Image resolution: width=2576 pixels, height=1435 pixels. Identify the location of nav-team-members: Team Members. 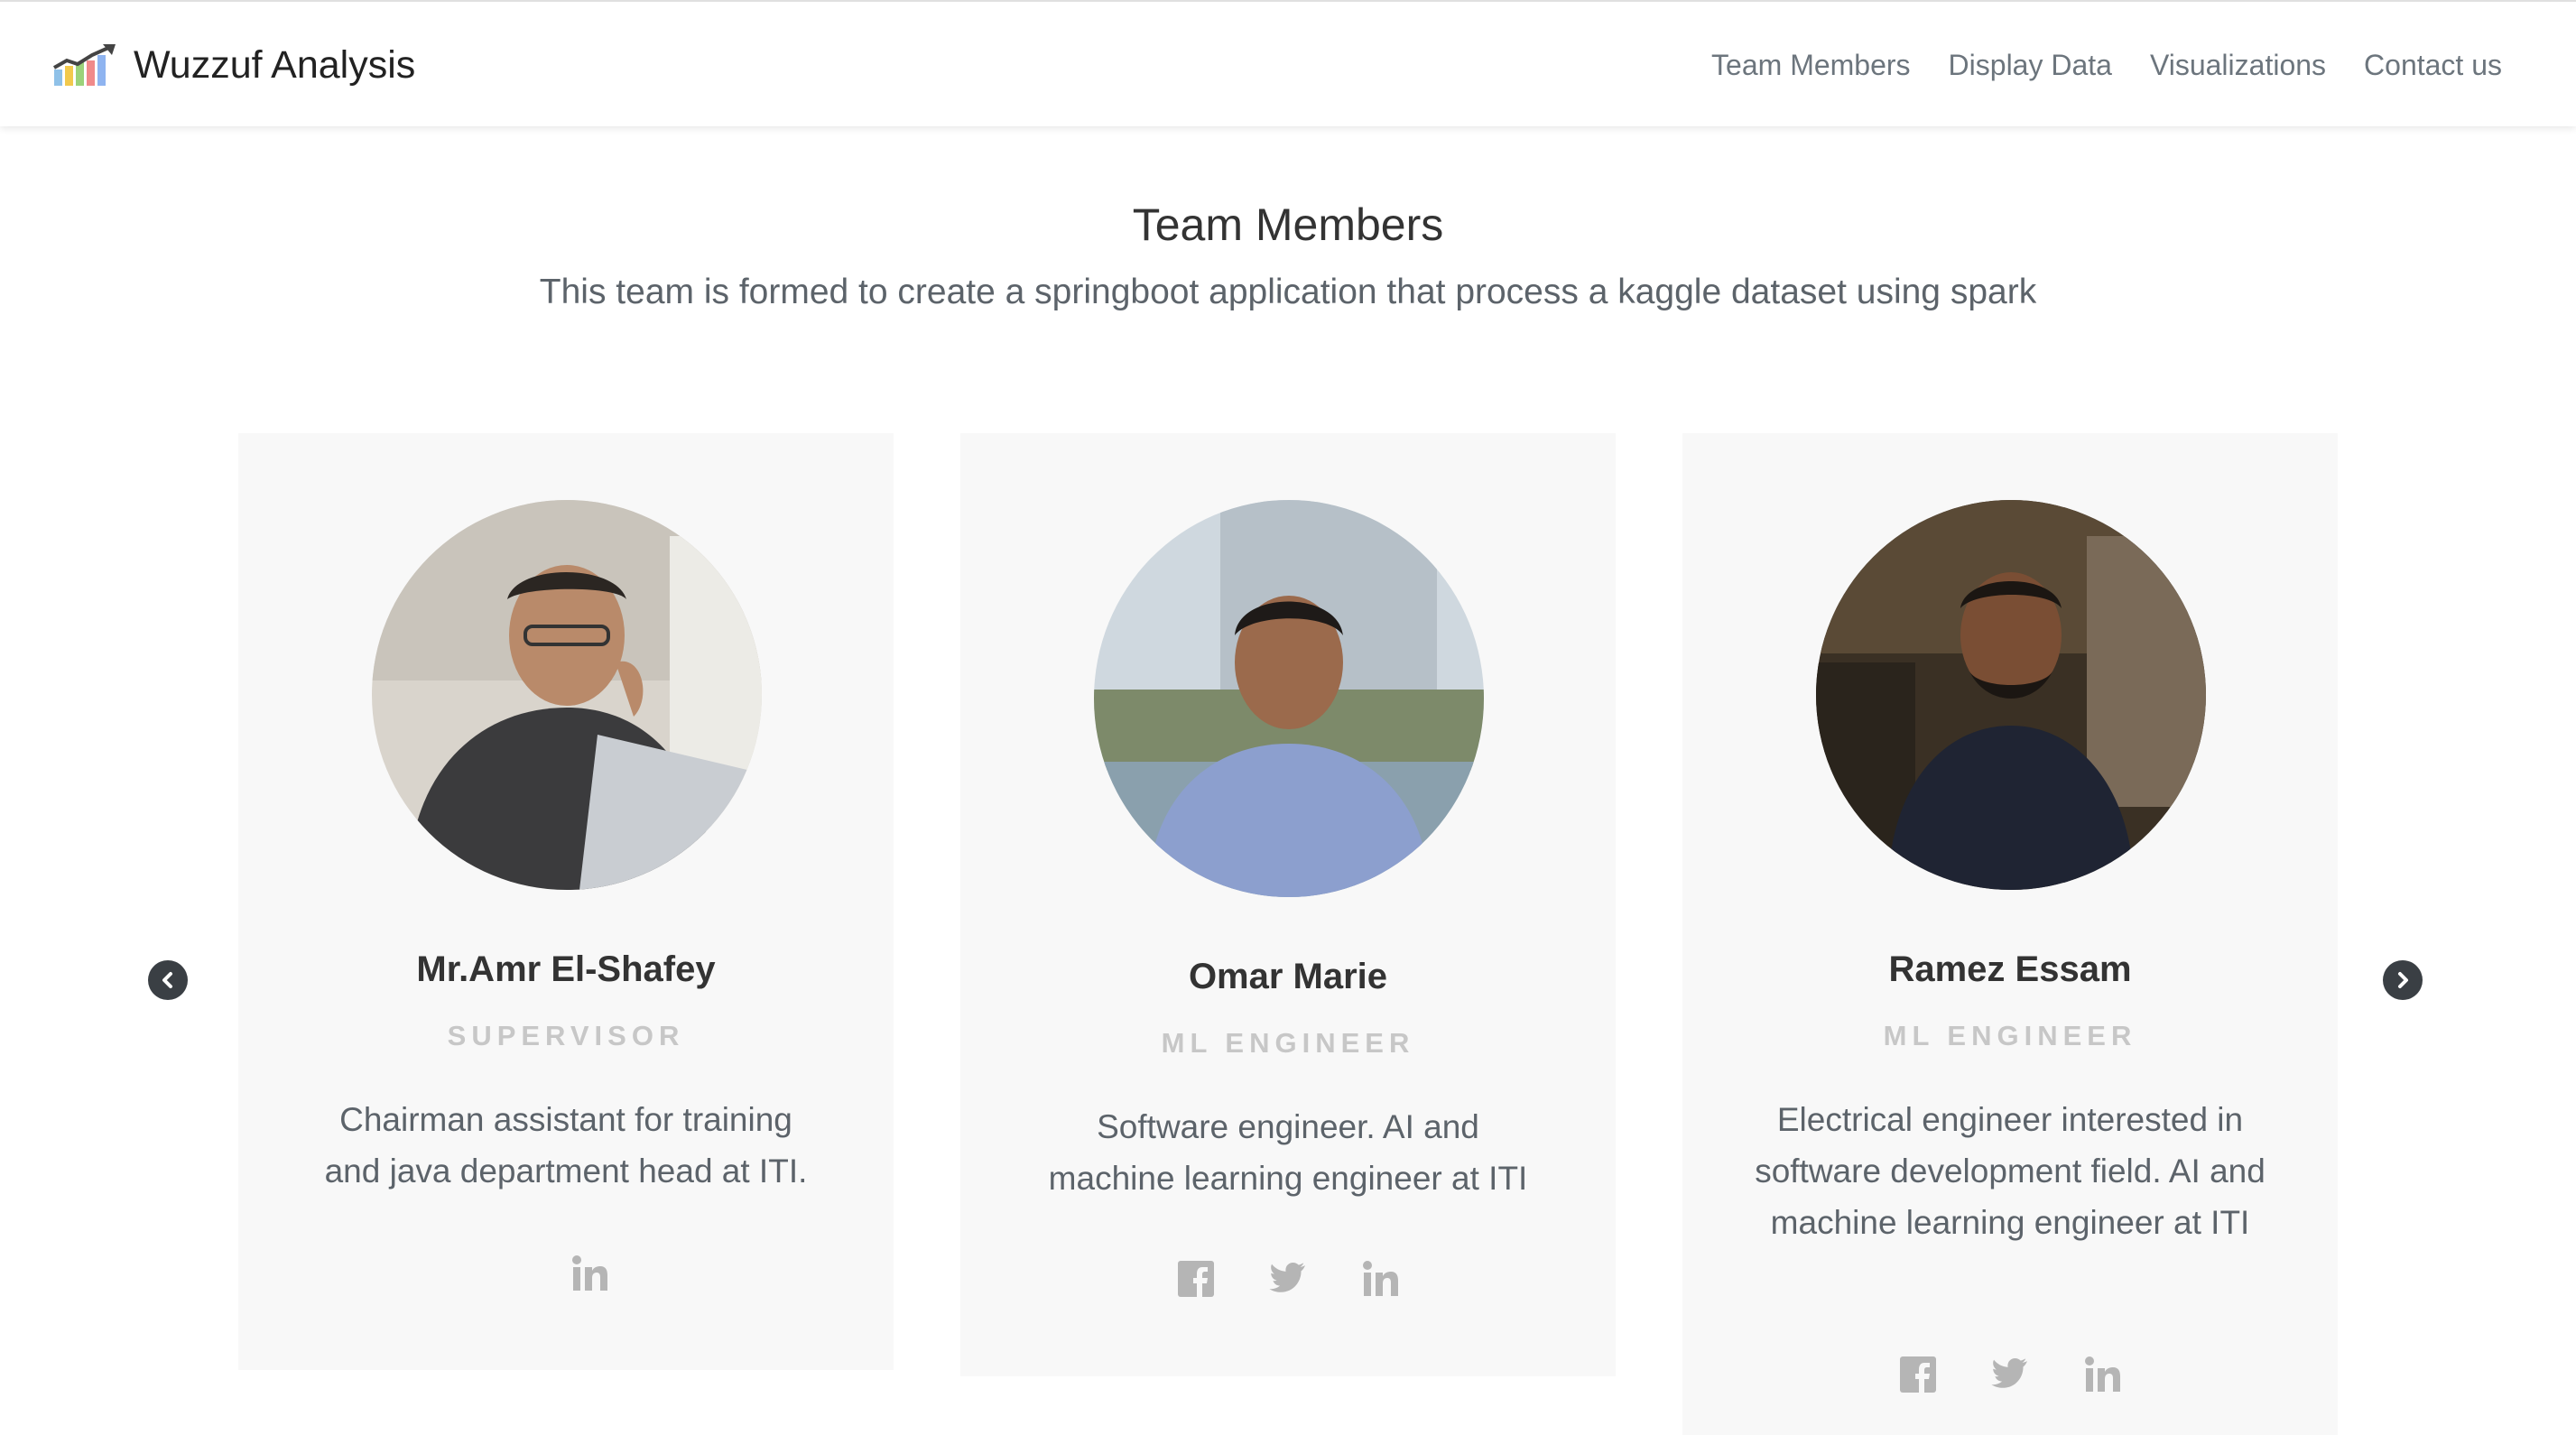
(1811, 65).